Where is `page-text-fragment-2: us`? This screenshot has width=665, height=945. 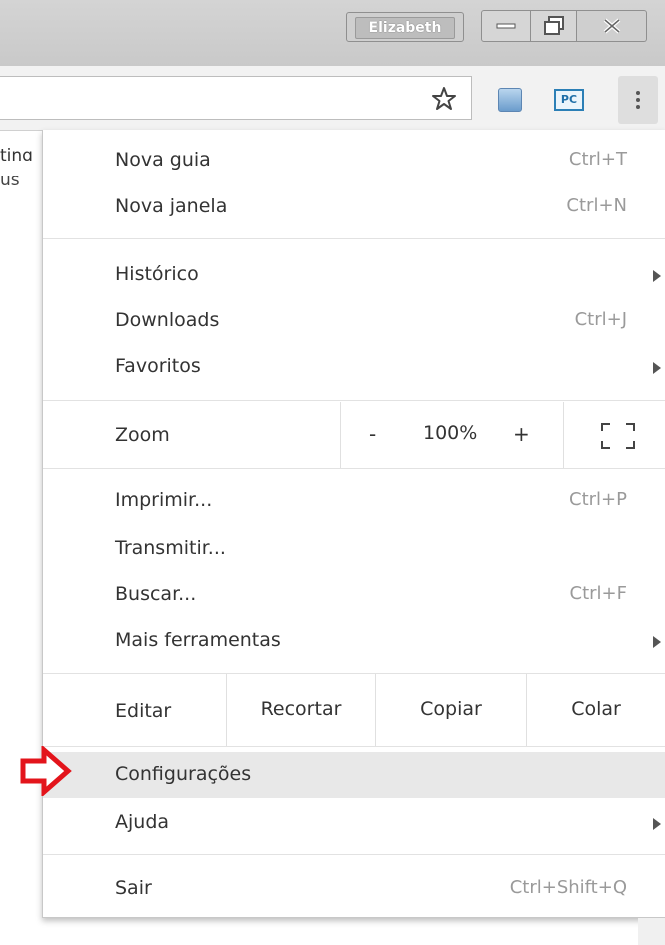
page-text-fragment-2: us is located at coordinates (10, 181).